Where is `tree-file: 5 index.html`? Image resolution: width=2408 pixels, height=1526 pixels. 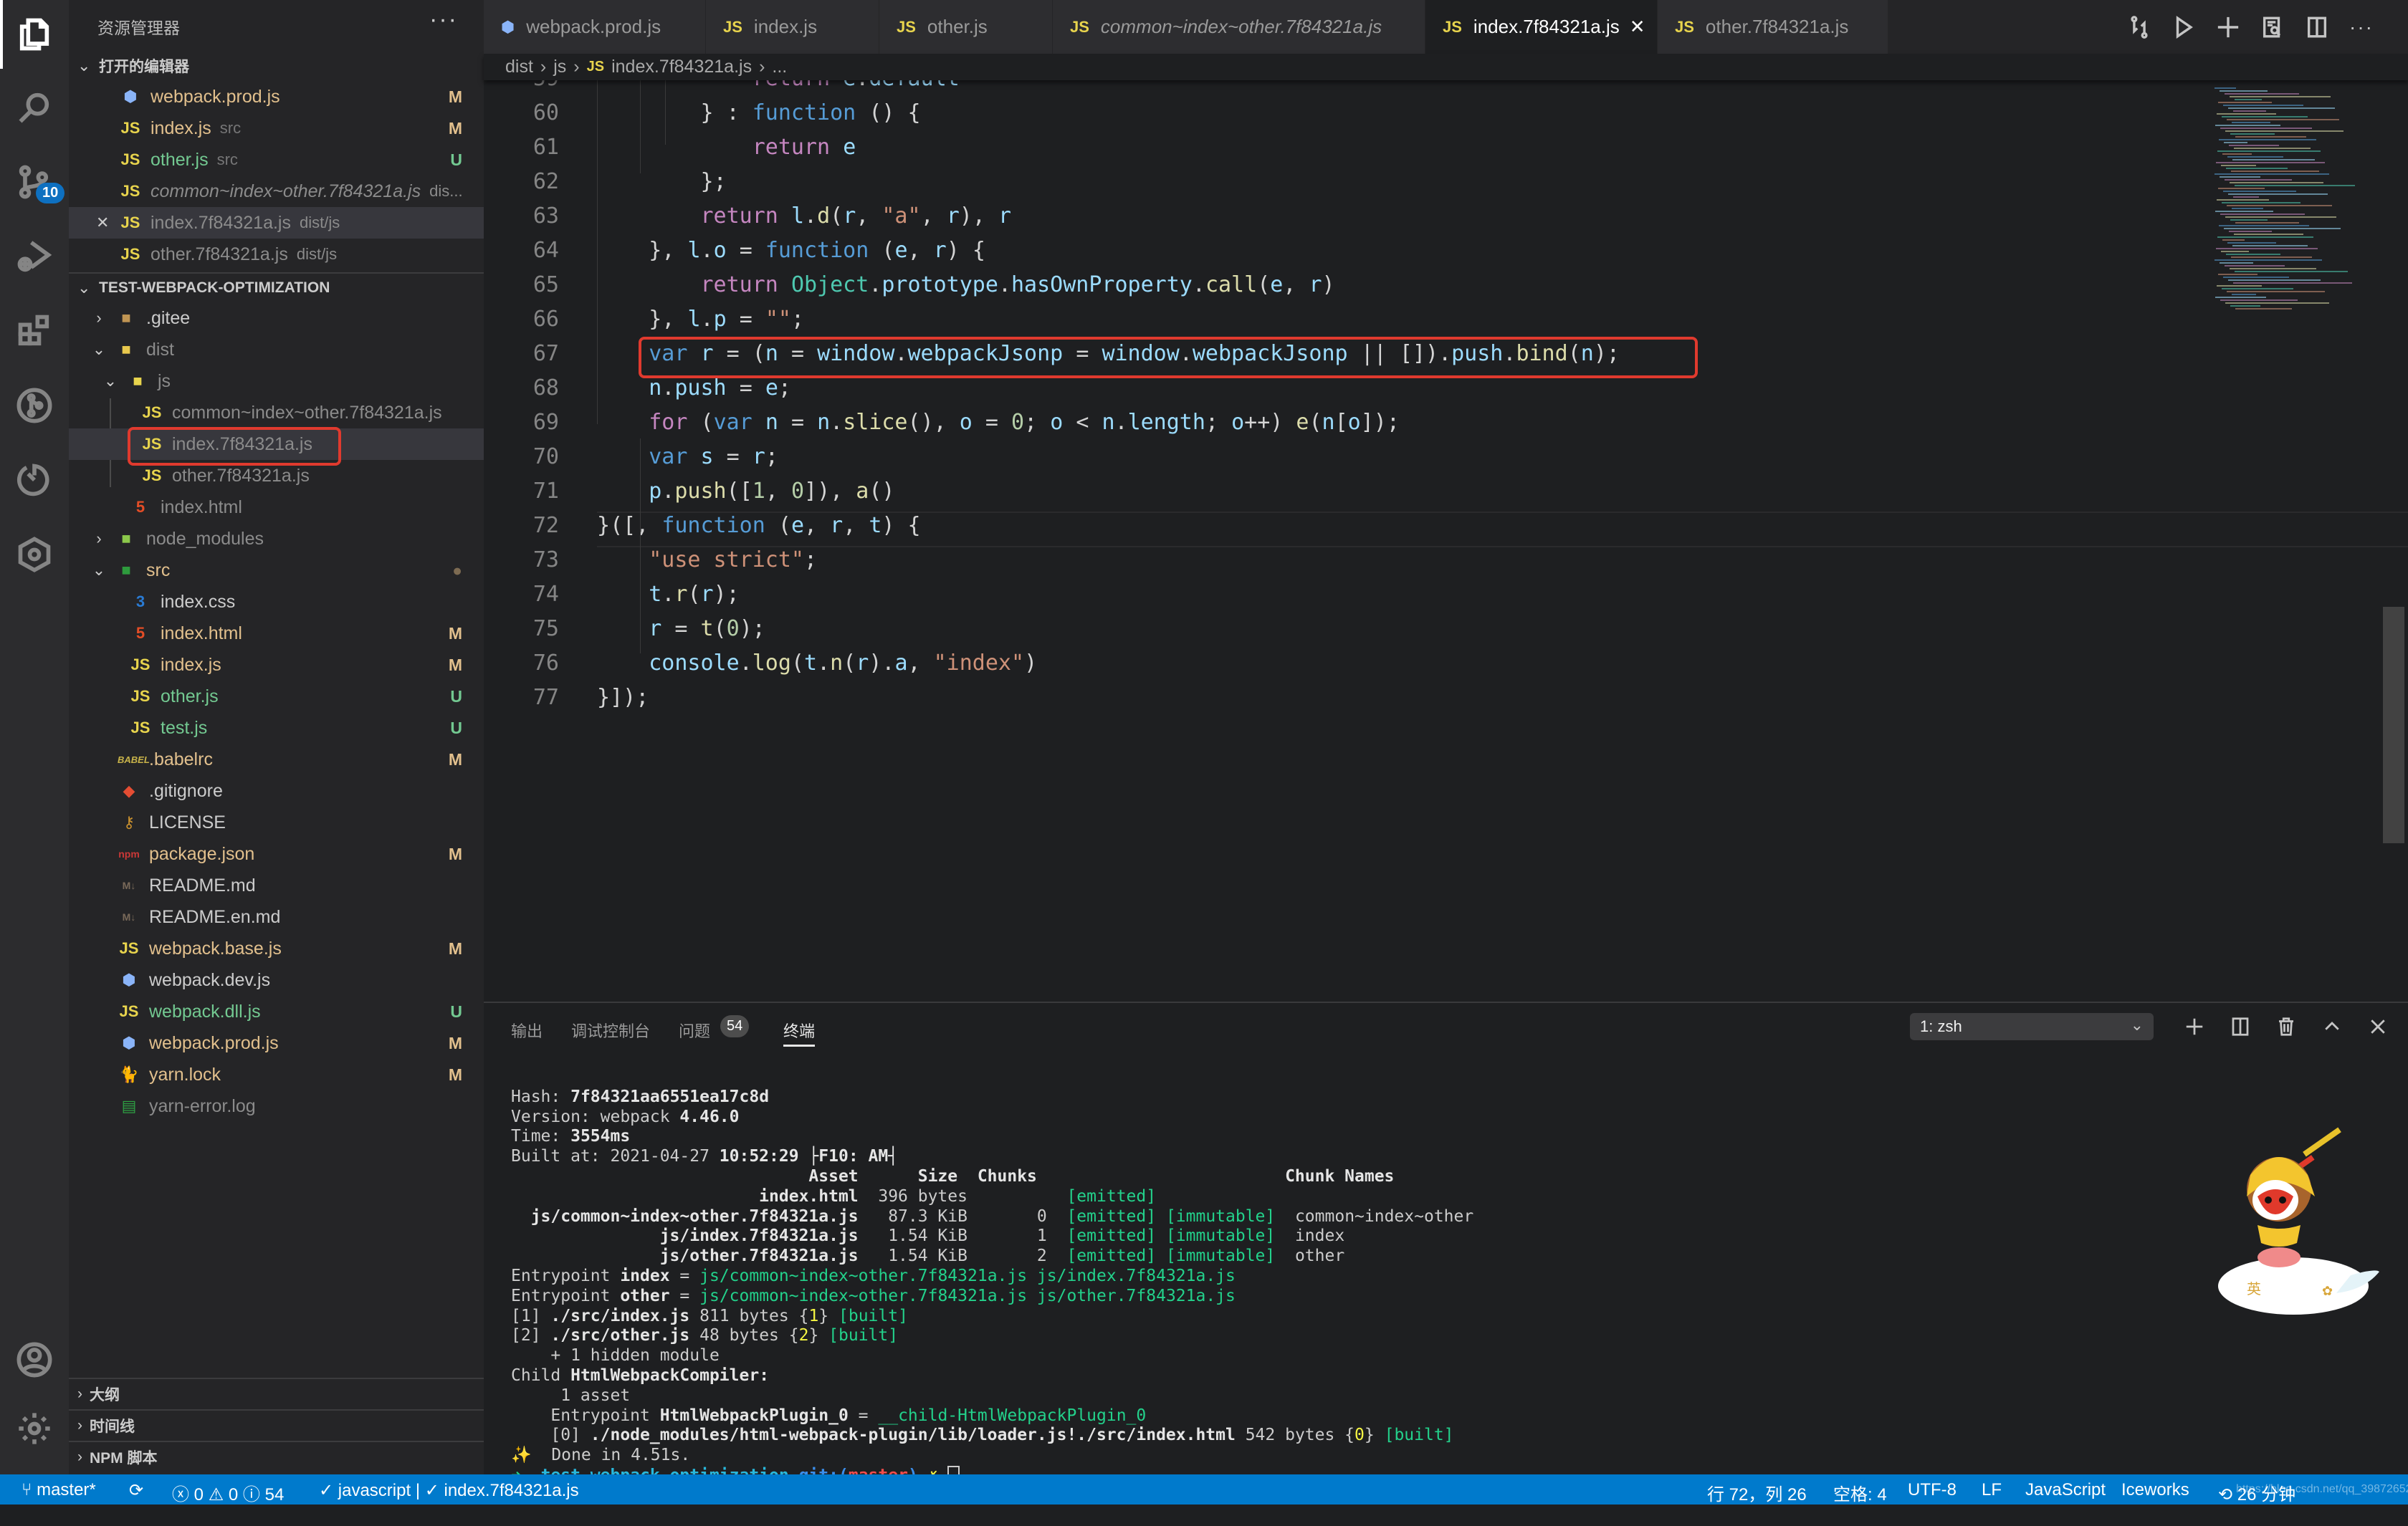
tree-file: 5 index.html is located at coordinates (276, 507).